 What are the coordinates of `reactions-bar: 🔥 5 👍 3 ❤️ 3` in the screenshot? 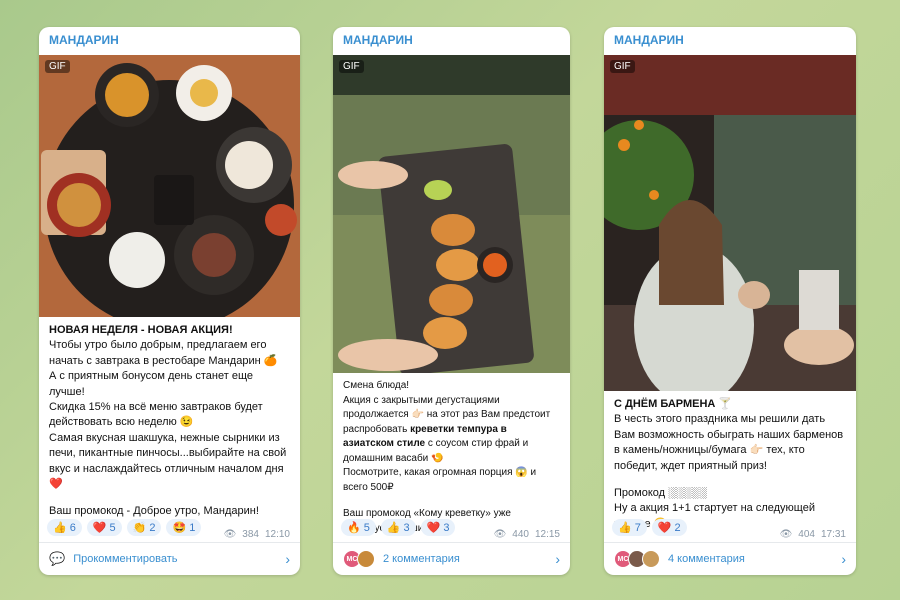 It's located at (398, 527).